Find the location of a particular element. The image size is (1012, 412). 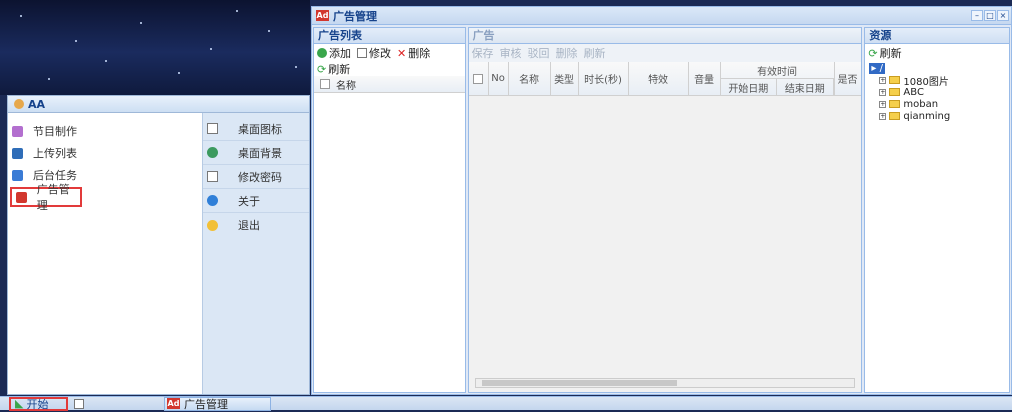

ad-list-column-header: 名称 is located at coordinates (389, 84).